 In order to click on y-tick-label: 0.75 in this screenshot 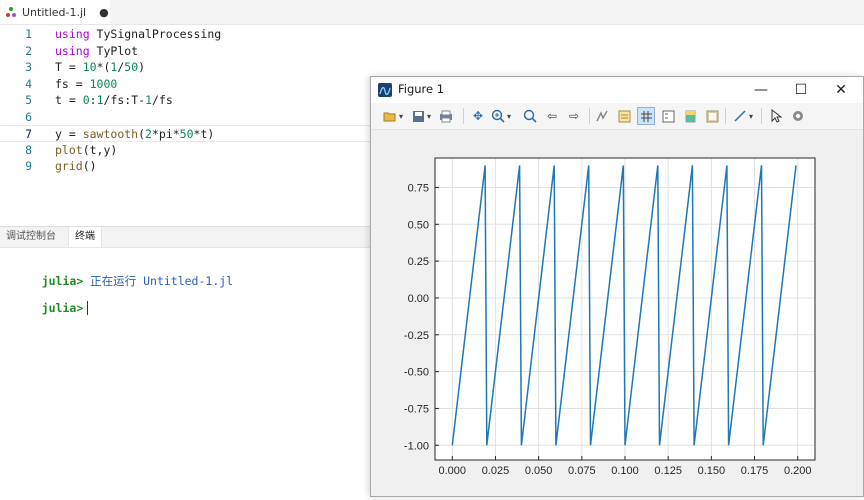, I will do `click(418, 188)`.